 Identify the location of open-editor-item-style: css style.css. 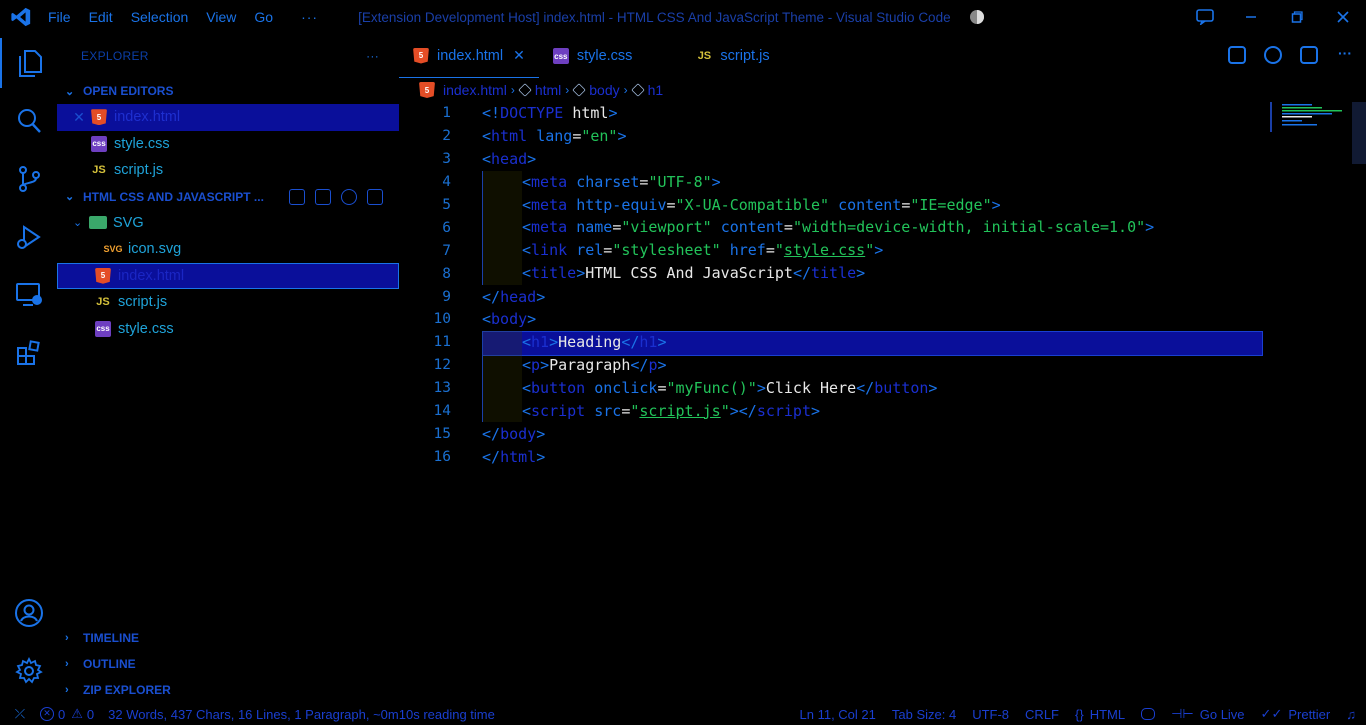
(228, 144).